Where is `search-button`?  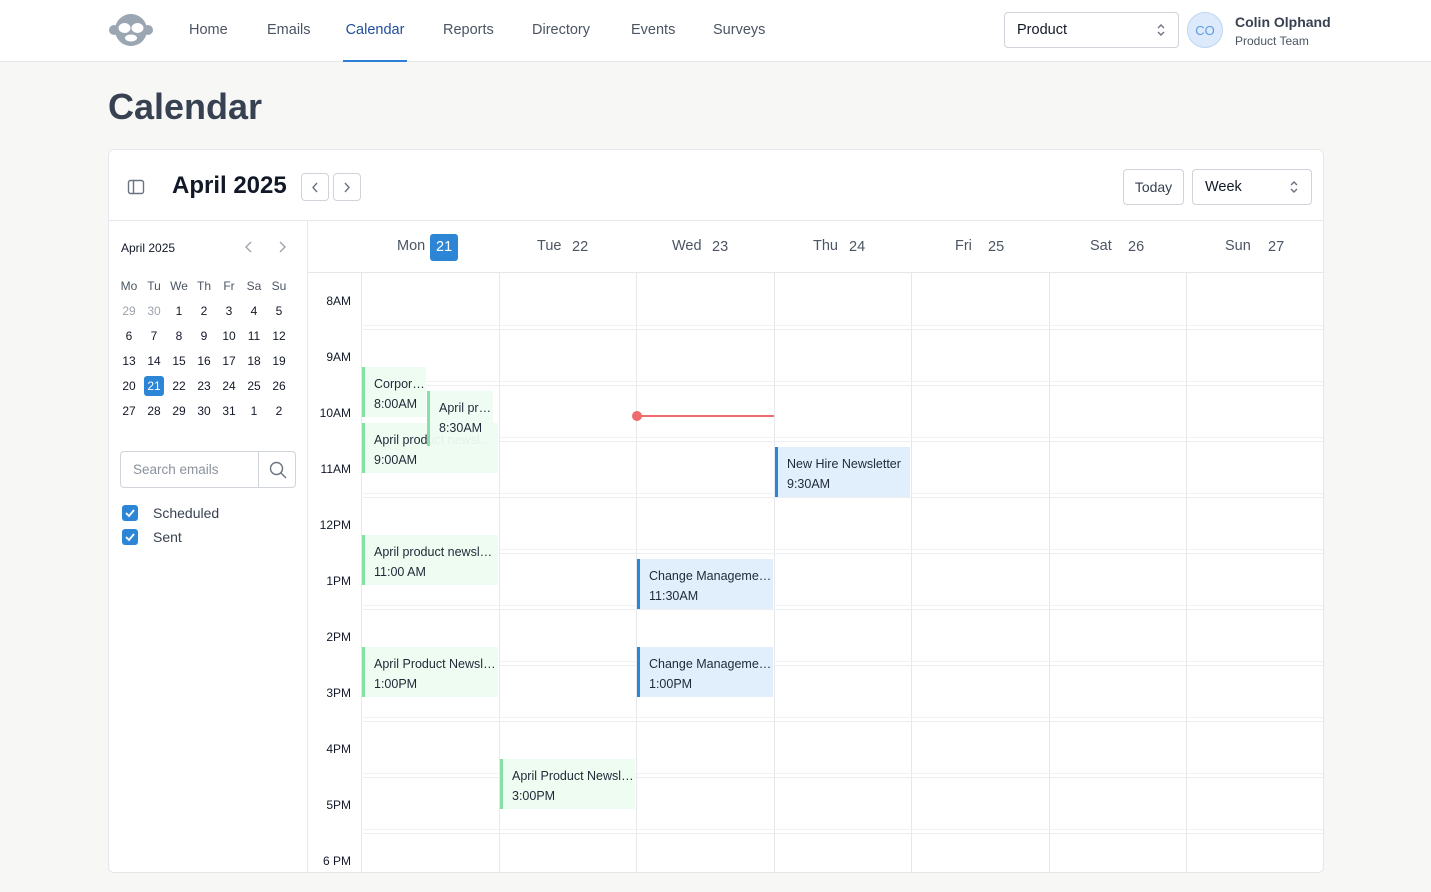
search-button is located at coordinates (276, 469).